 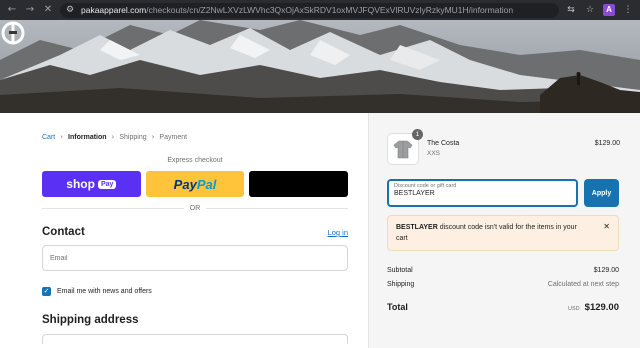 I want to click on newsletter-option: ✓ Email me with news and offers, so click(x=205, y=291).